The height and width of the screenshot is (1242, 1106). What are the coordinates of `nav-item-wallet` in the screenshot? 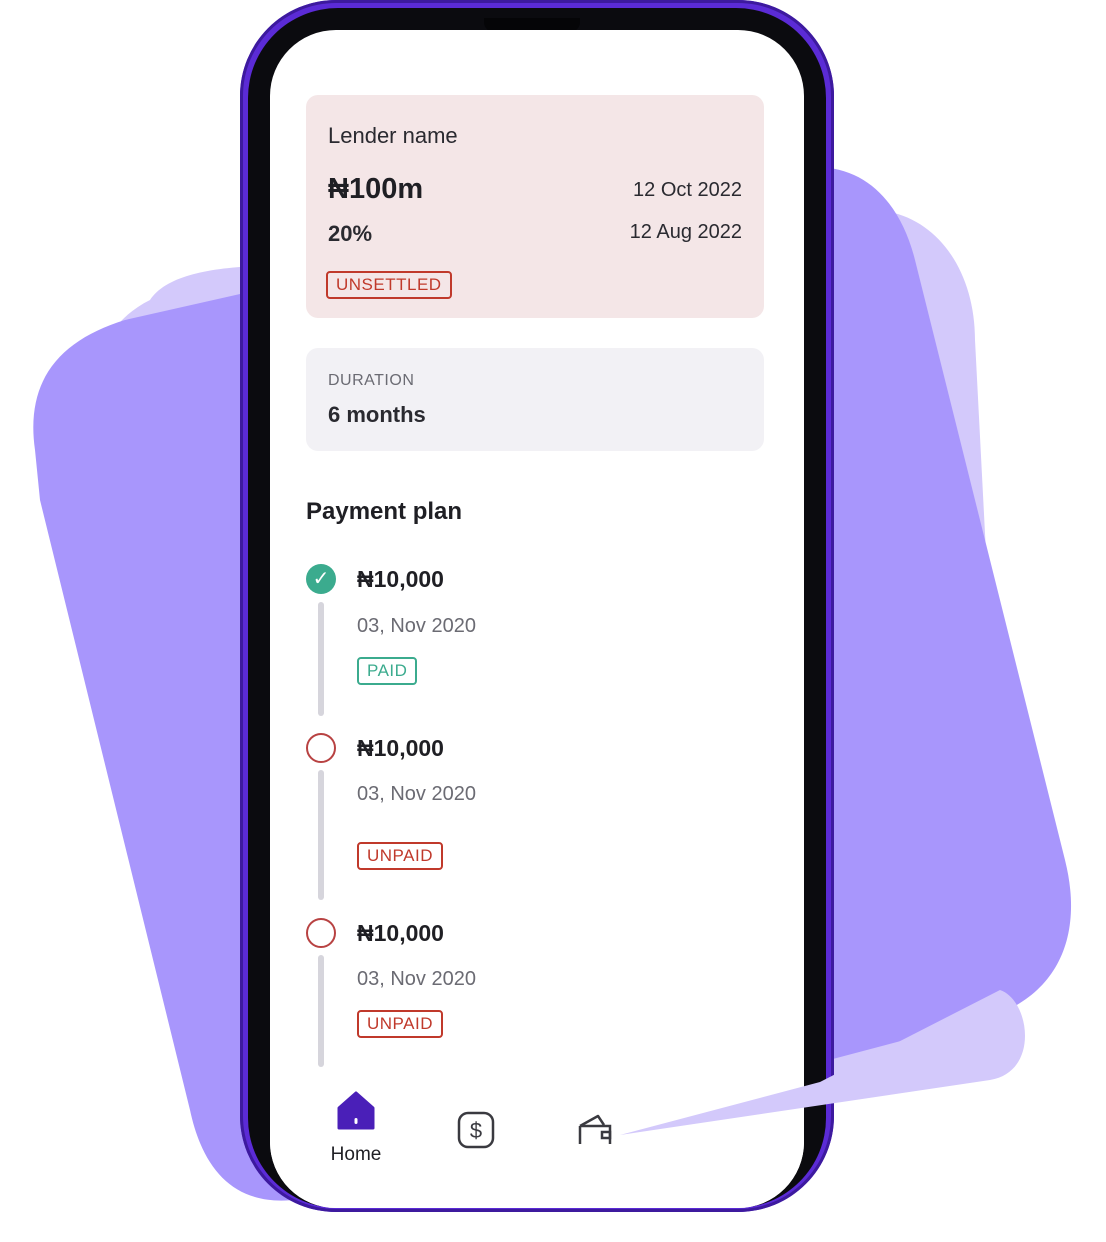 It's located at (596, 1132).